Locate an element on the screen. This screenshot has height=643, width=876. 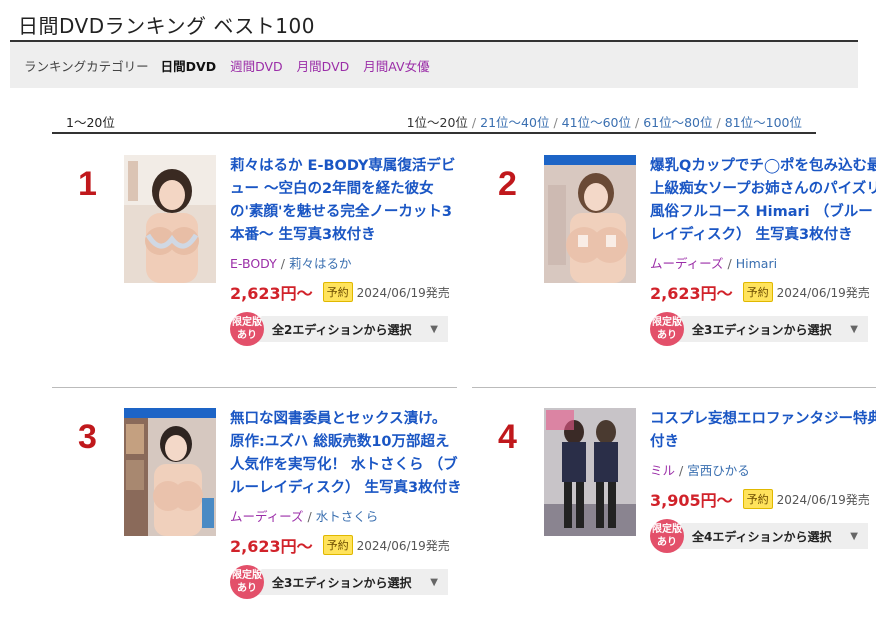
edition-select-label: 全4エディションから選択 is located at coordinates (762, 536).